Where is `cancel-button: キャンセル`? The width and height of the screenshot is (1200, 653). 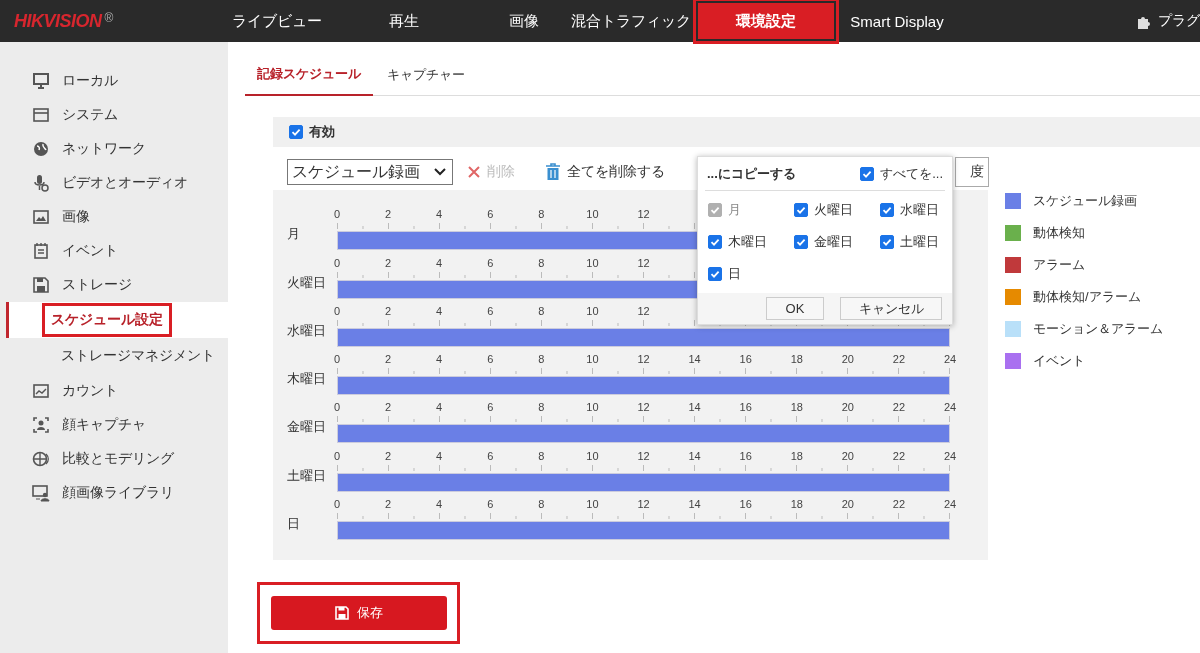
cancel-button: キャンセル is located at coordinates (891, 308).